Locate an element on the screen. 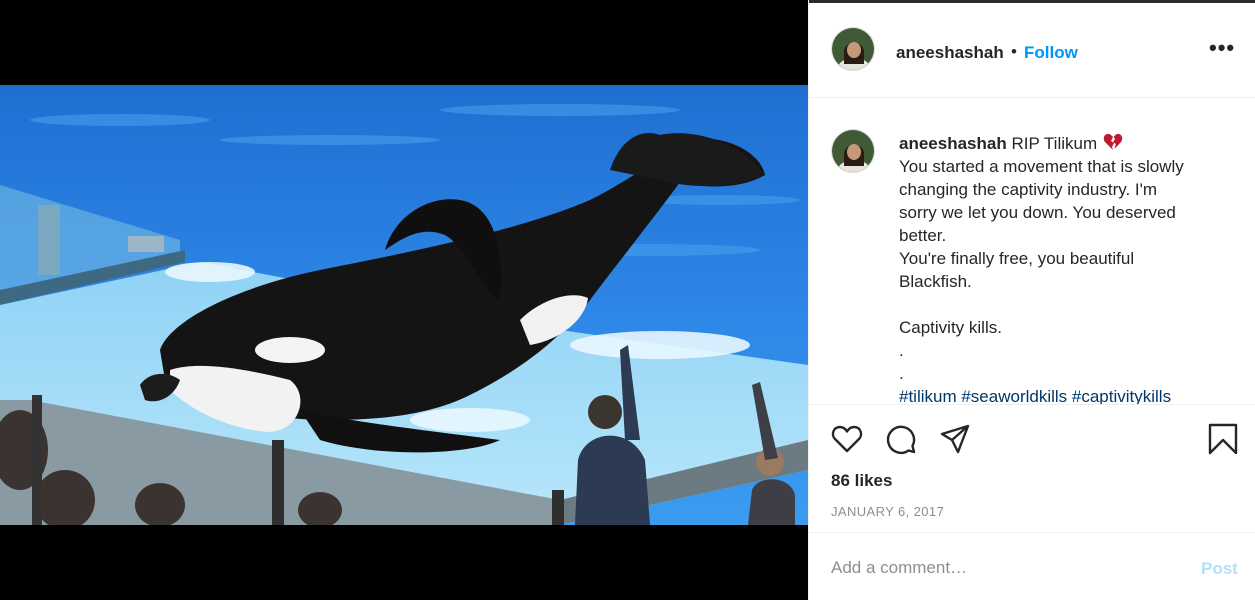  caption-line: You started a movement that is slowly is located at coordinates (1041, 166).